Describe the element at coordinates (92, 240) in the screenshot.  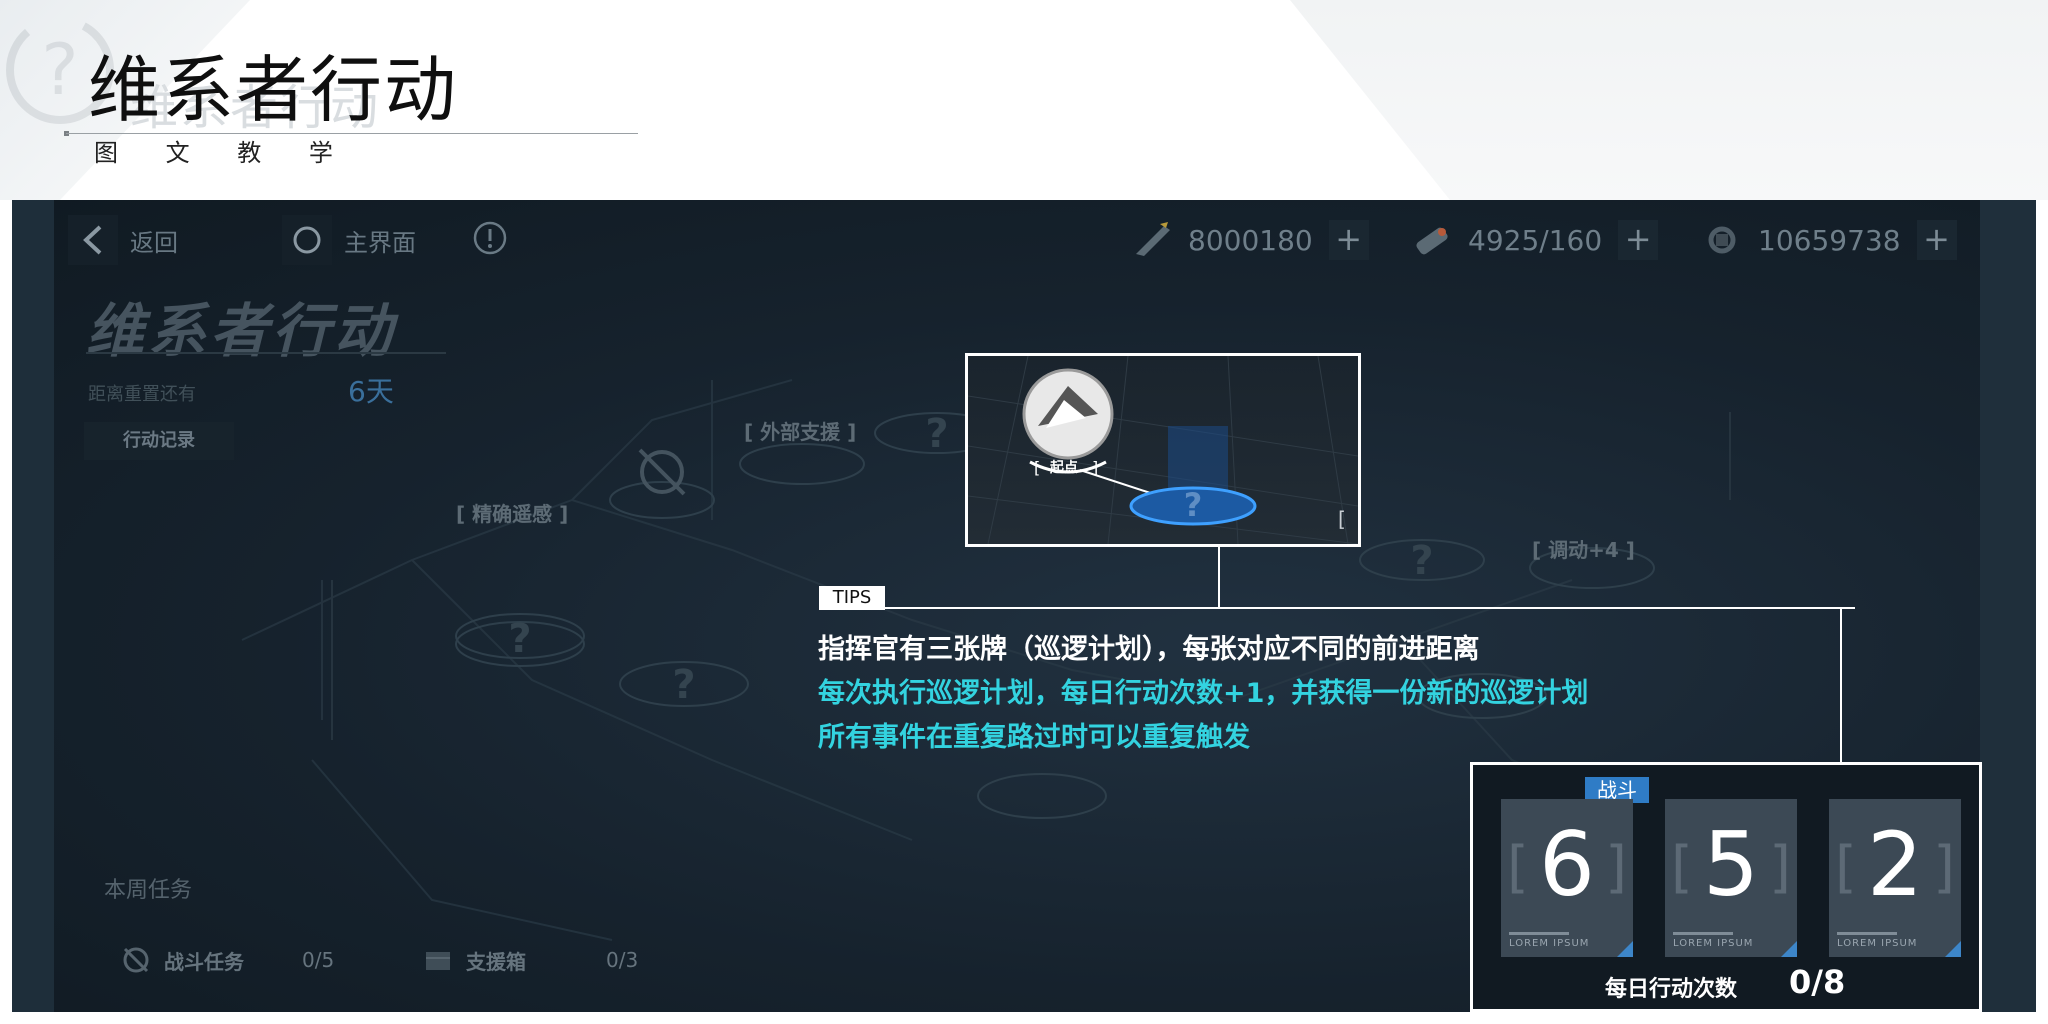
I see `chevron-left-icon` at that location.